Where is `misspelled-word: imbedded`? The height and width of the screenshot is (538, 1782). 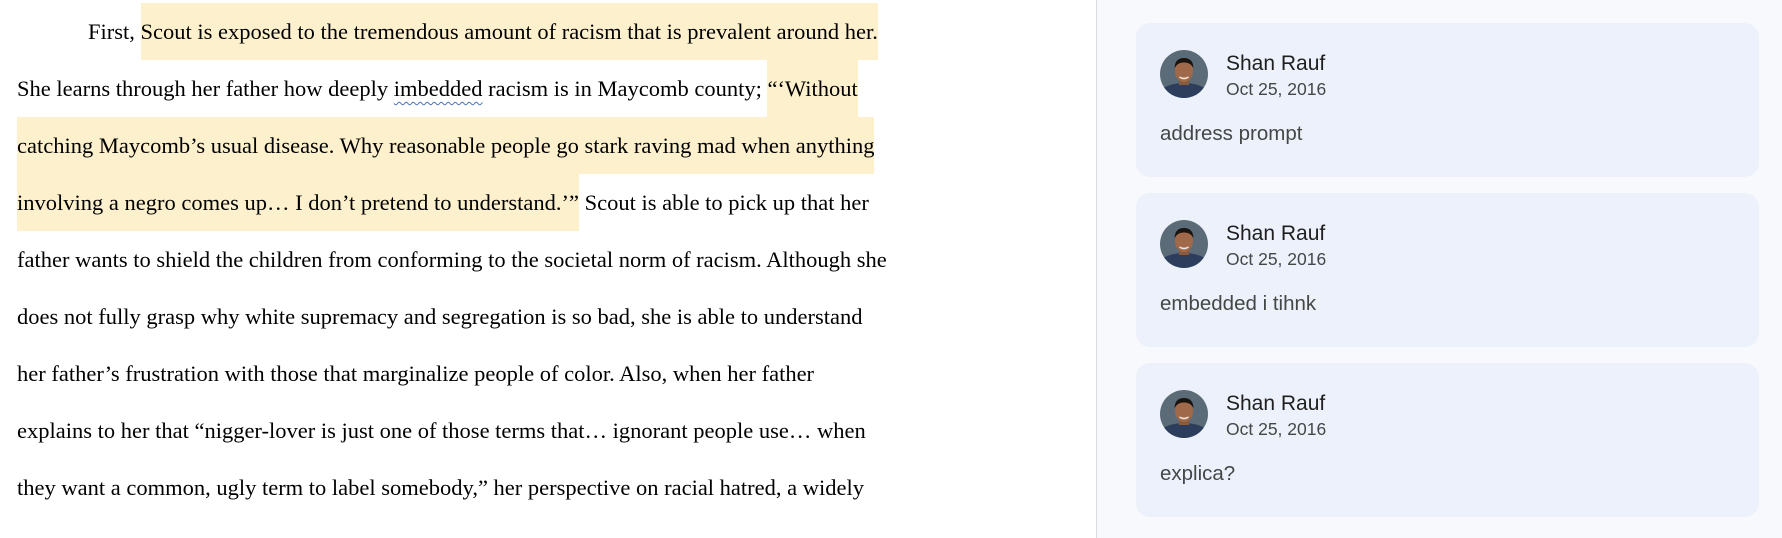
misspelled-word: imbedded is located at coordinates (438, 88).